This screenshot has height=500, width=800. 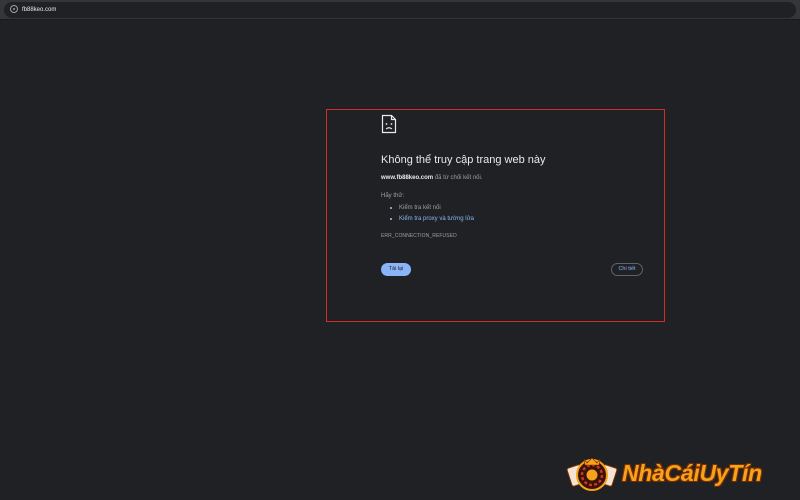 What do you see at coordinates (627, 269) in the screenshot?
I see `details-button: Chi tiết` at bounding box center [627, 269].